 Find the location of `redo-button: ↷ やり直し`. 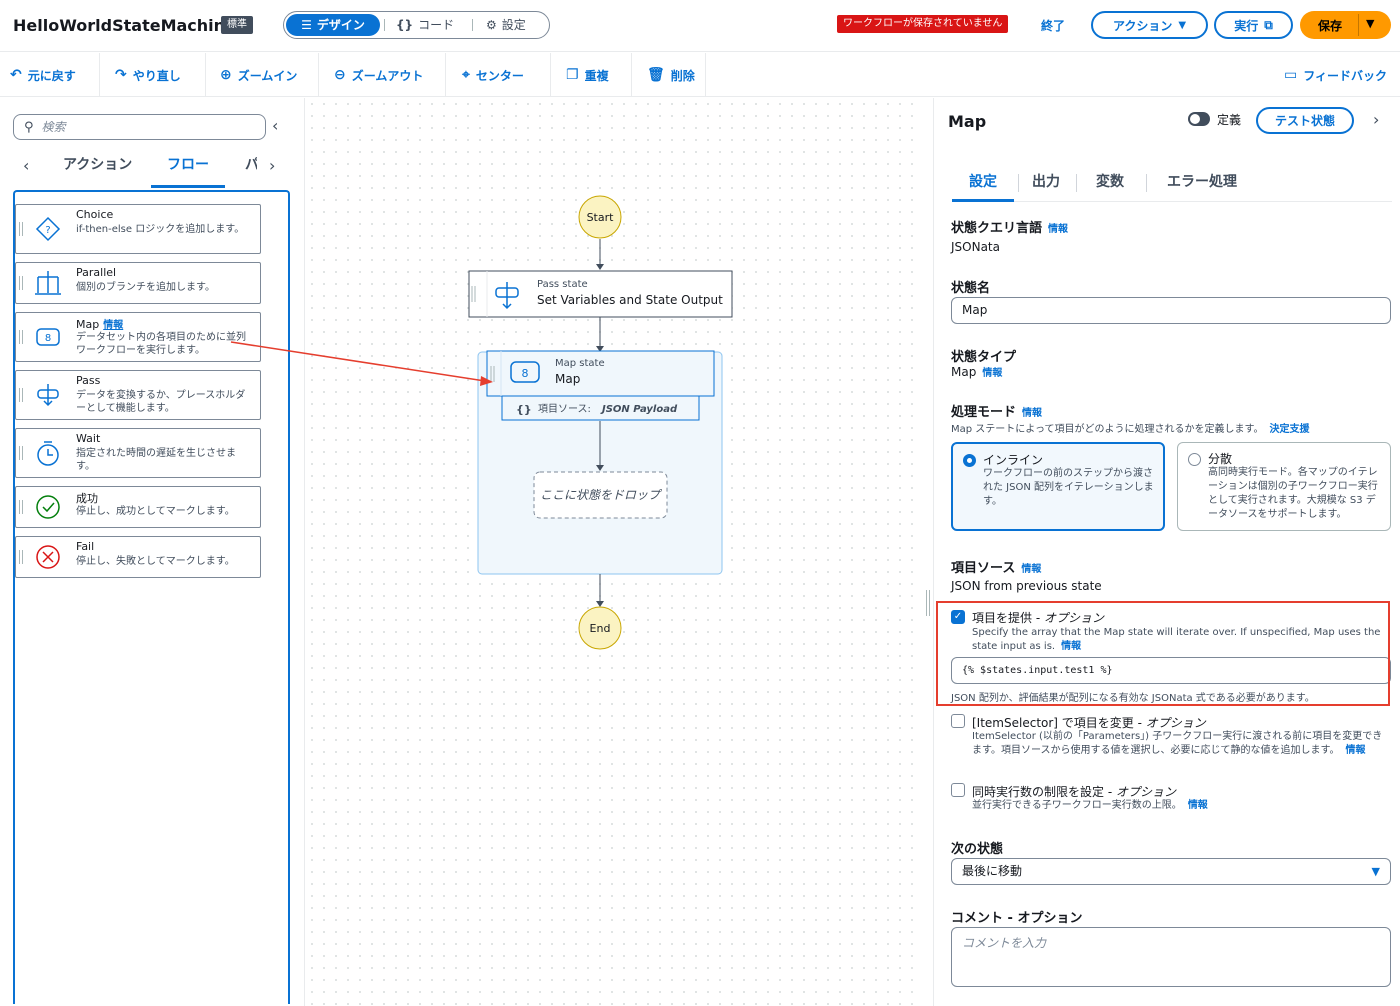

redo-button: ↷ やり直し is located at coordinates (143, 75).